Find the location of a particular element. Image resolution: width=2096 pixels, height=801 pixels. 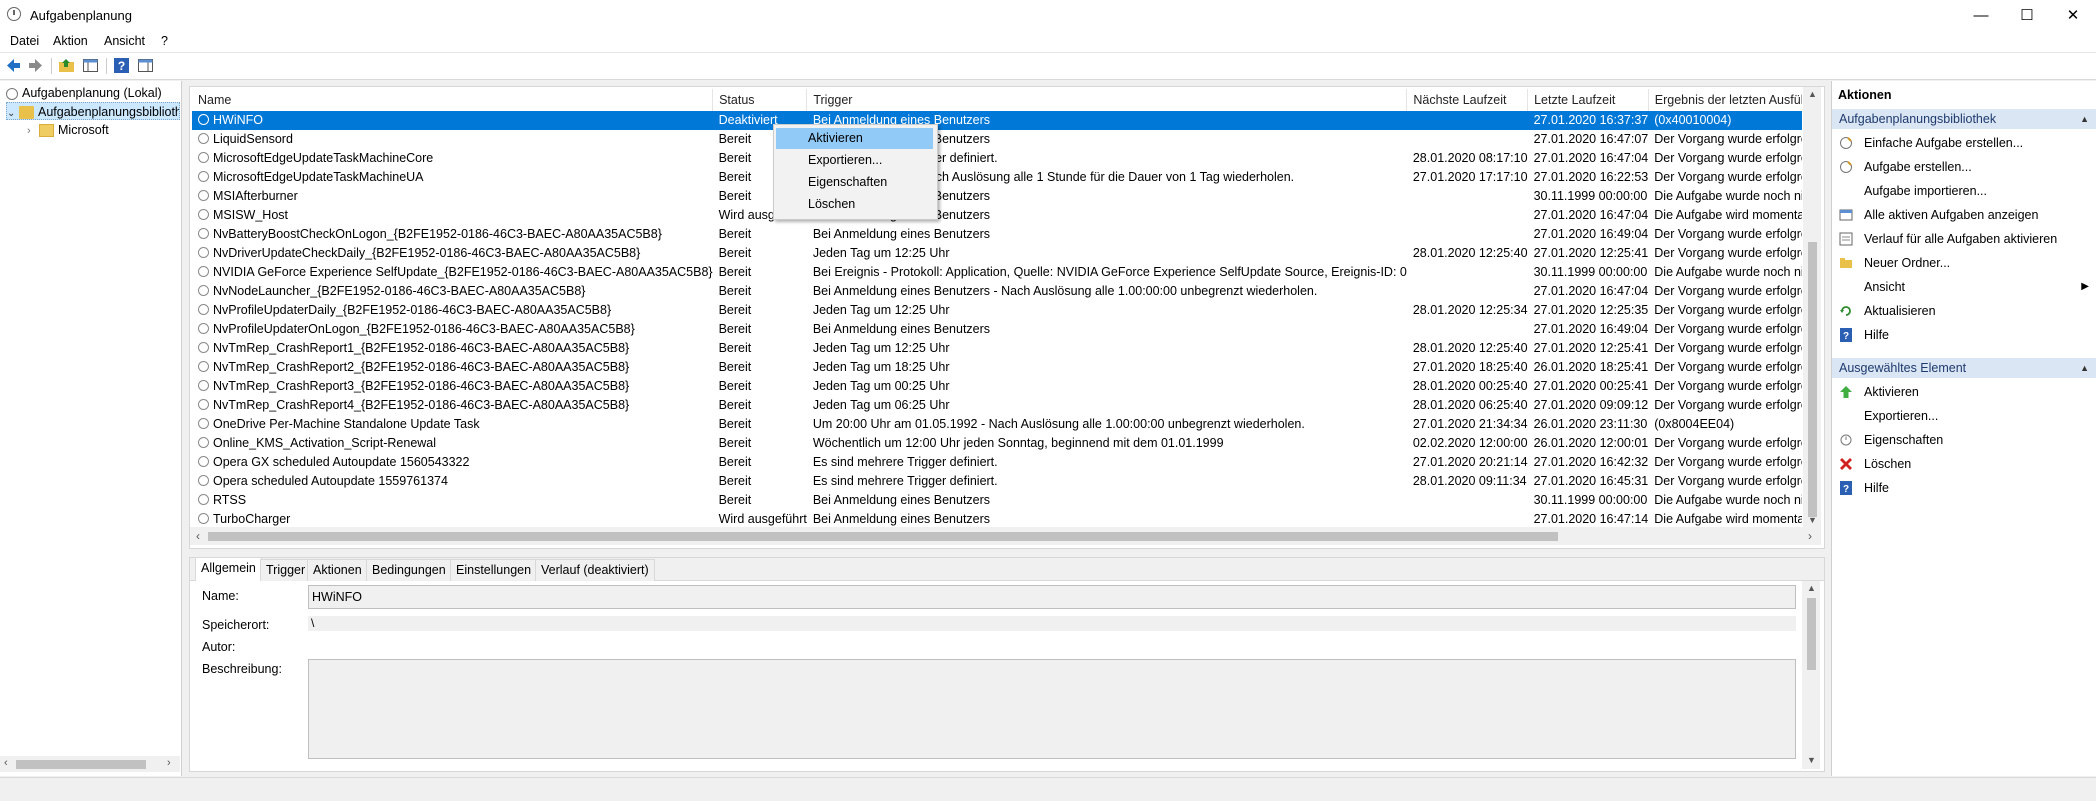

expand-chevron-icon: ⌄ is located at coordinates (13, 112).